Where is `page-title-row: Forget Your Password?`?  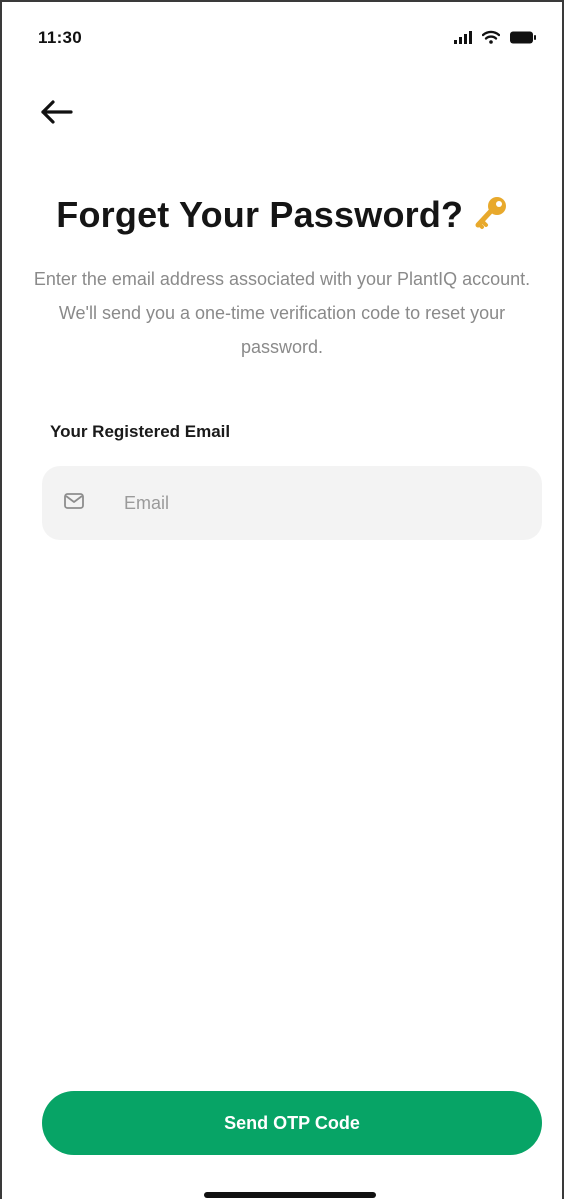
page-title-row: Forget Your Password? is located at coordinates (282, 215).